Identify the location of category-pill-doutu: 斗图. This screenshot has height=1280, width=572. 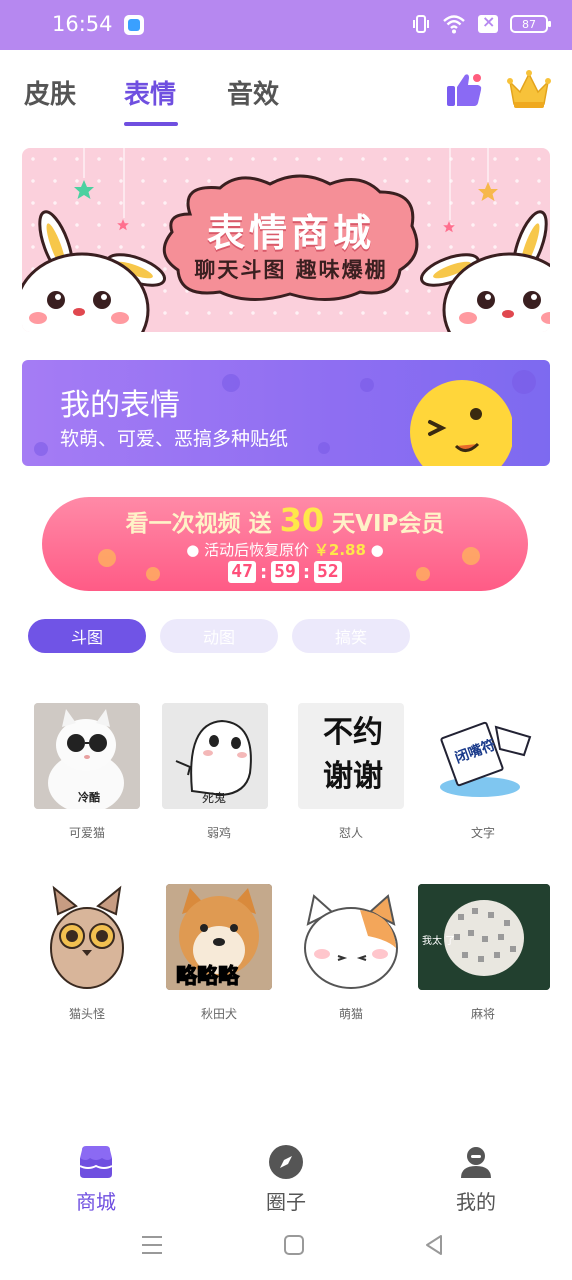
(87, 636).